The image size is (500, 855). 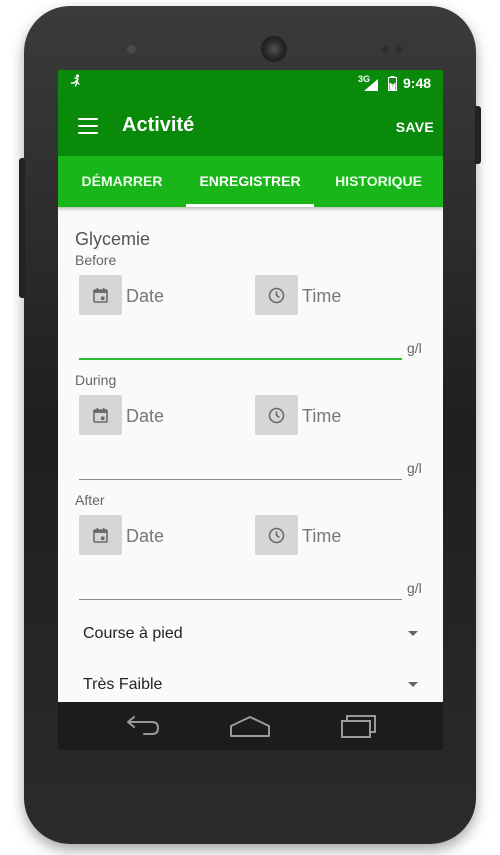 I want to click on before-label: Before, so click(x=96, y=260).